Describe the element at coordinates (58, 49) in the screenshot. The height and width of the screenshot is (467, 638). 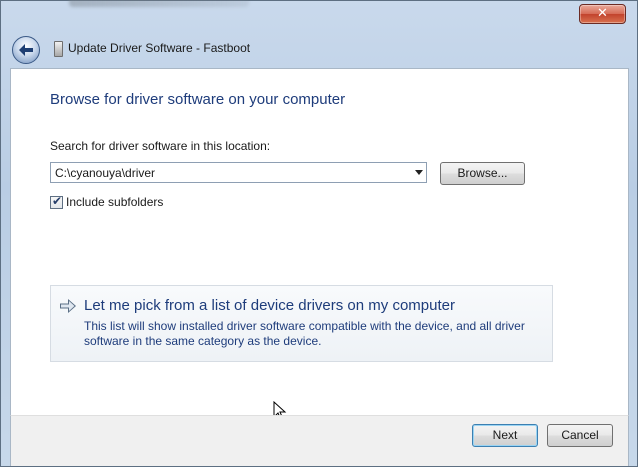
I see `usb-device-icon` at that location.